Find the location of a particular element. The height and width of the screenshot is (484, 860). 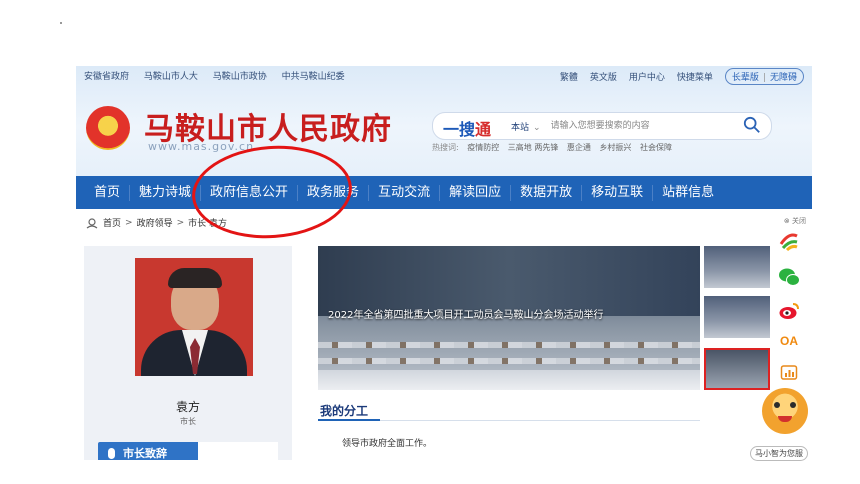

hot-words-label: 热搜词: is located at coordinates (445, 147).